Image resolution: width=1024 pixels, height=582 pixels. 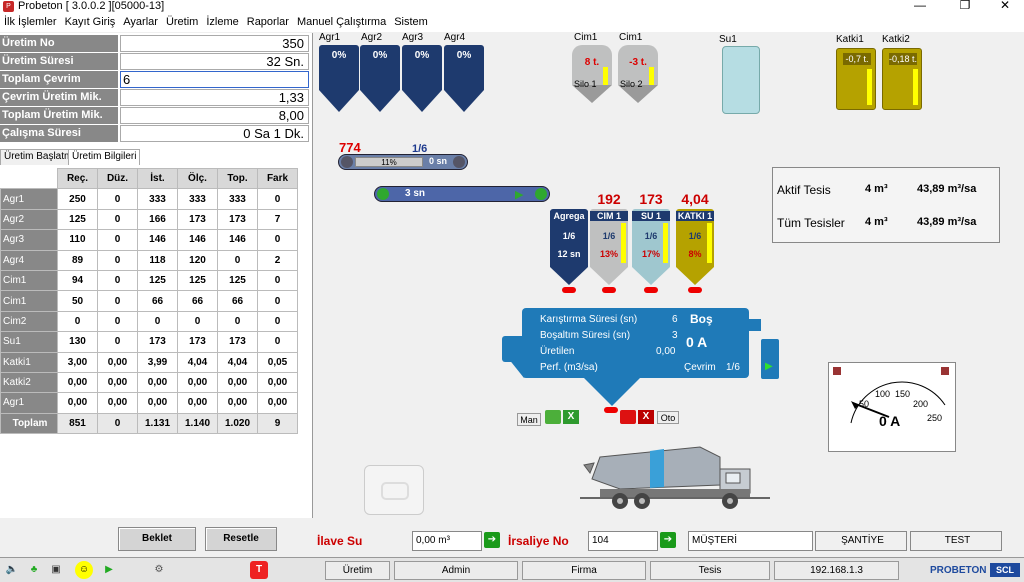 I want to click on ilave-su-apply-button: ➔, so click(x=492, y=540).